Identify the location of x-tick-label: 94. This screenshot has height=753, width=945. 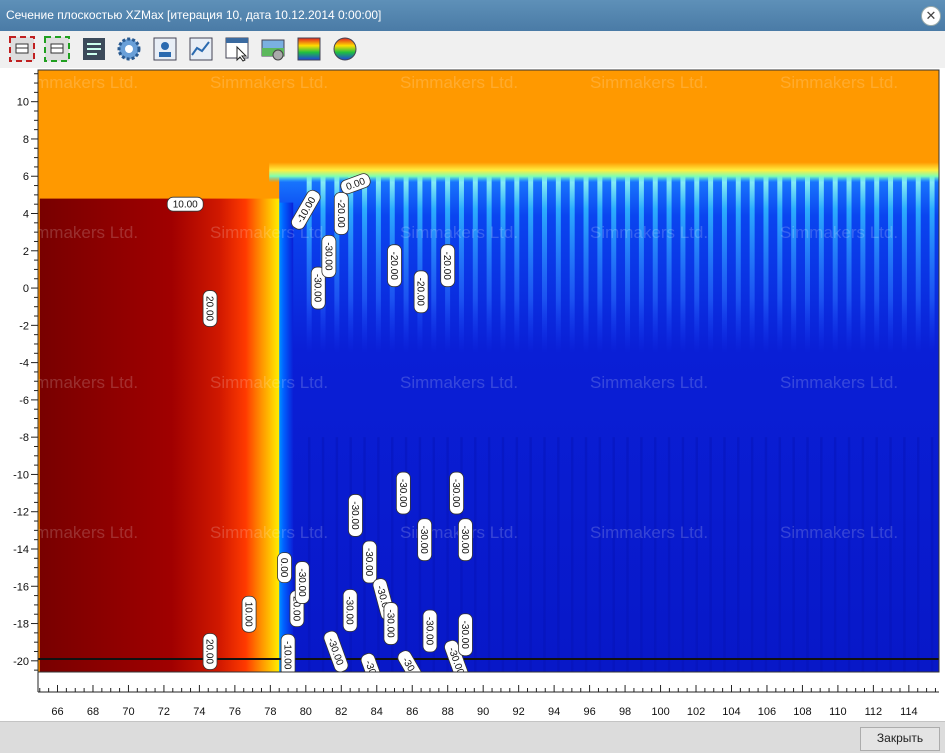
(554, 712).